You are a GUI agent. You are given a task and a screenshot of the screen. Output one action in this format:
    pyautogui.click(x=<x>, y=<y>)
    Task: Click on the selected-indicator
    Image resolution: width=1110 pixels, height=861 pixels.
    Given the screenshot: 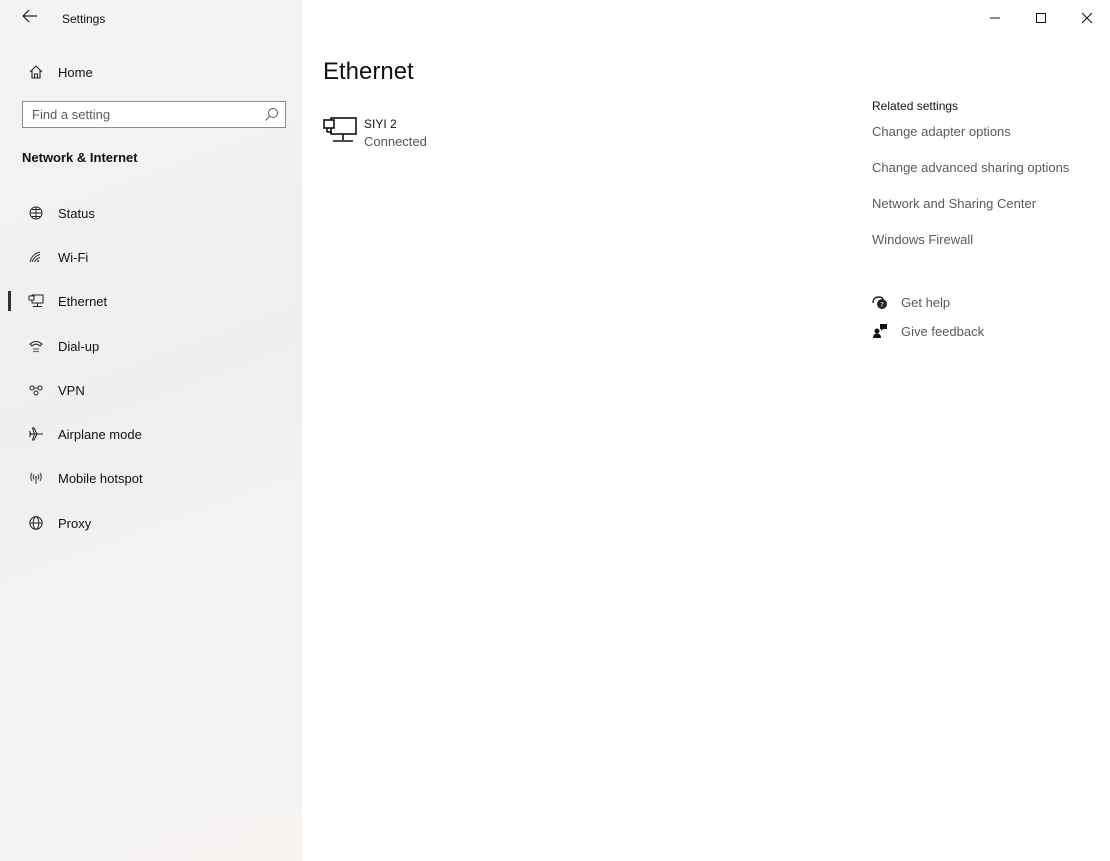 What is the action you would take?
    pyautogui.click(x=9, y=301)
    